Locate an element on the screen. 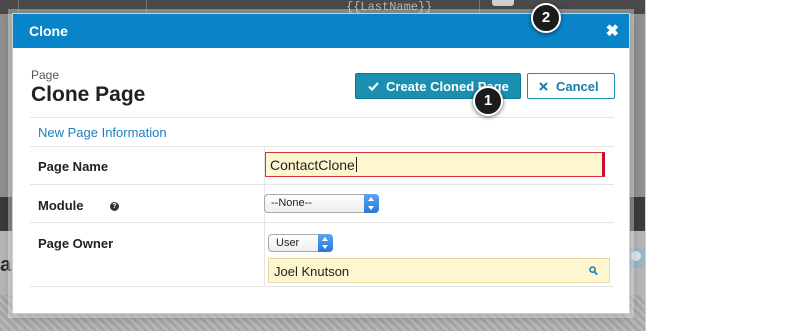 This screenshot has height=331, width=806. module-row: Module ? --None-- is located at coordinates (322, 204).